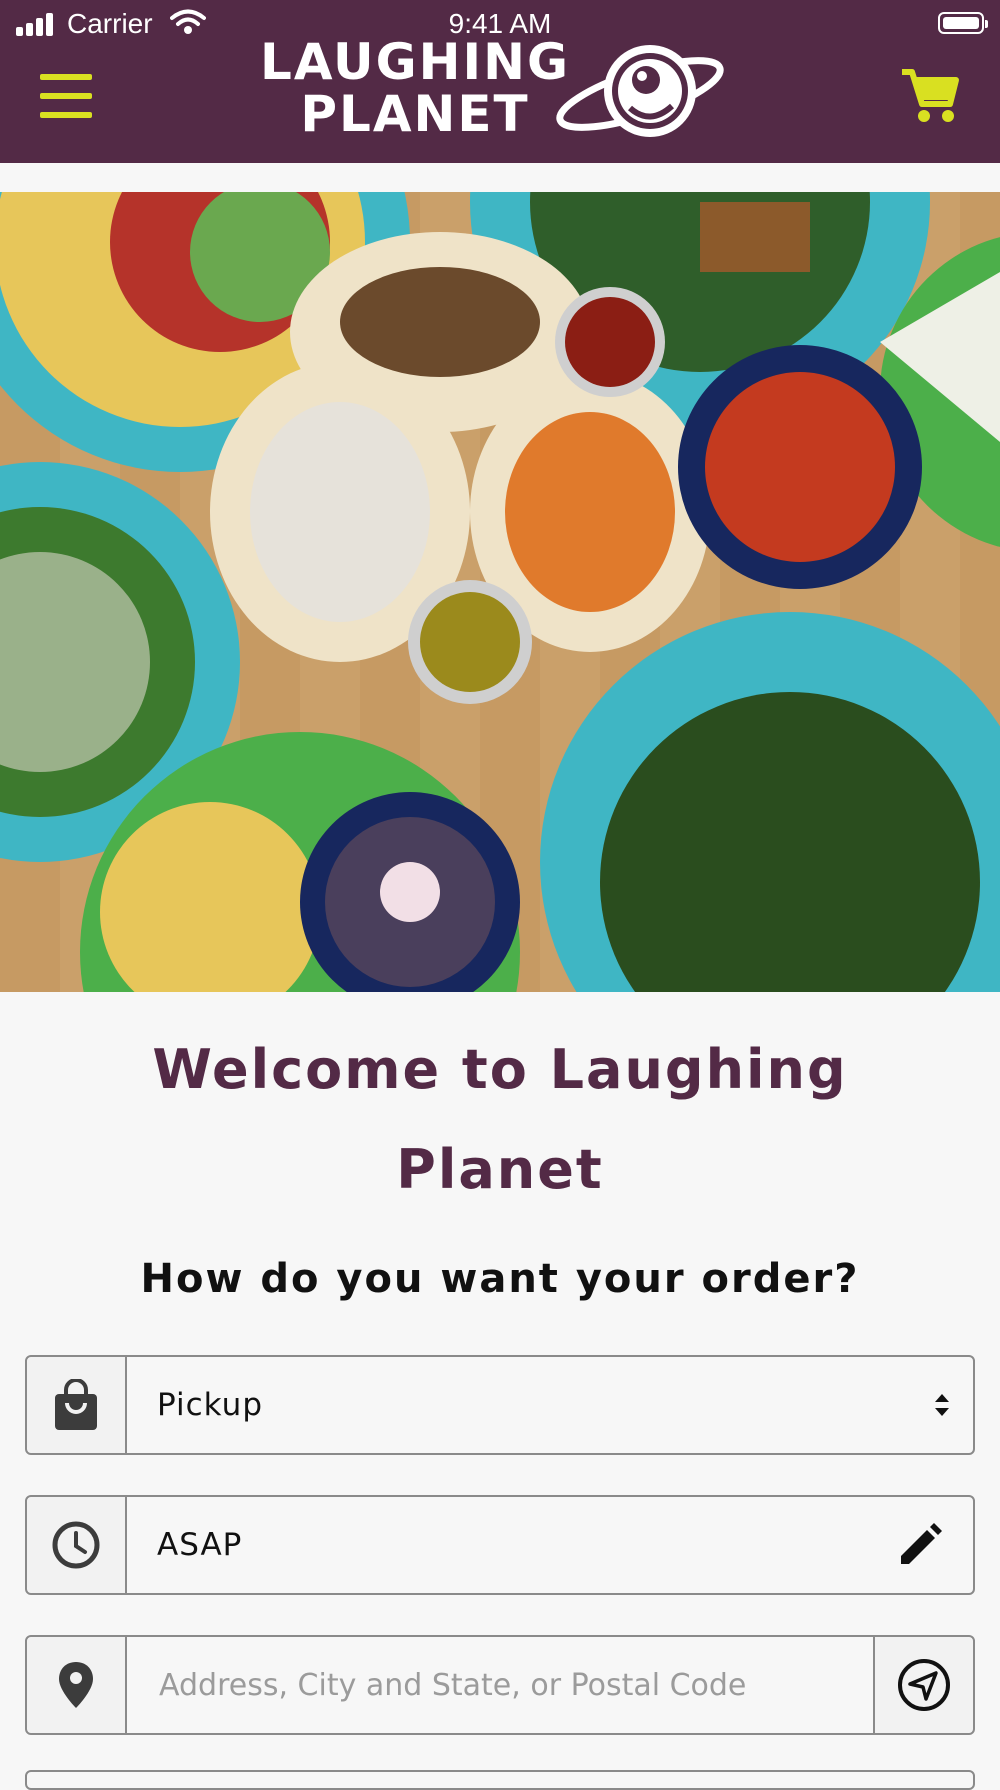  I want to click on use-current-location-button, so click(923, 1685).